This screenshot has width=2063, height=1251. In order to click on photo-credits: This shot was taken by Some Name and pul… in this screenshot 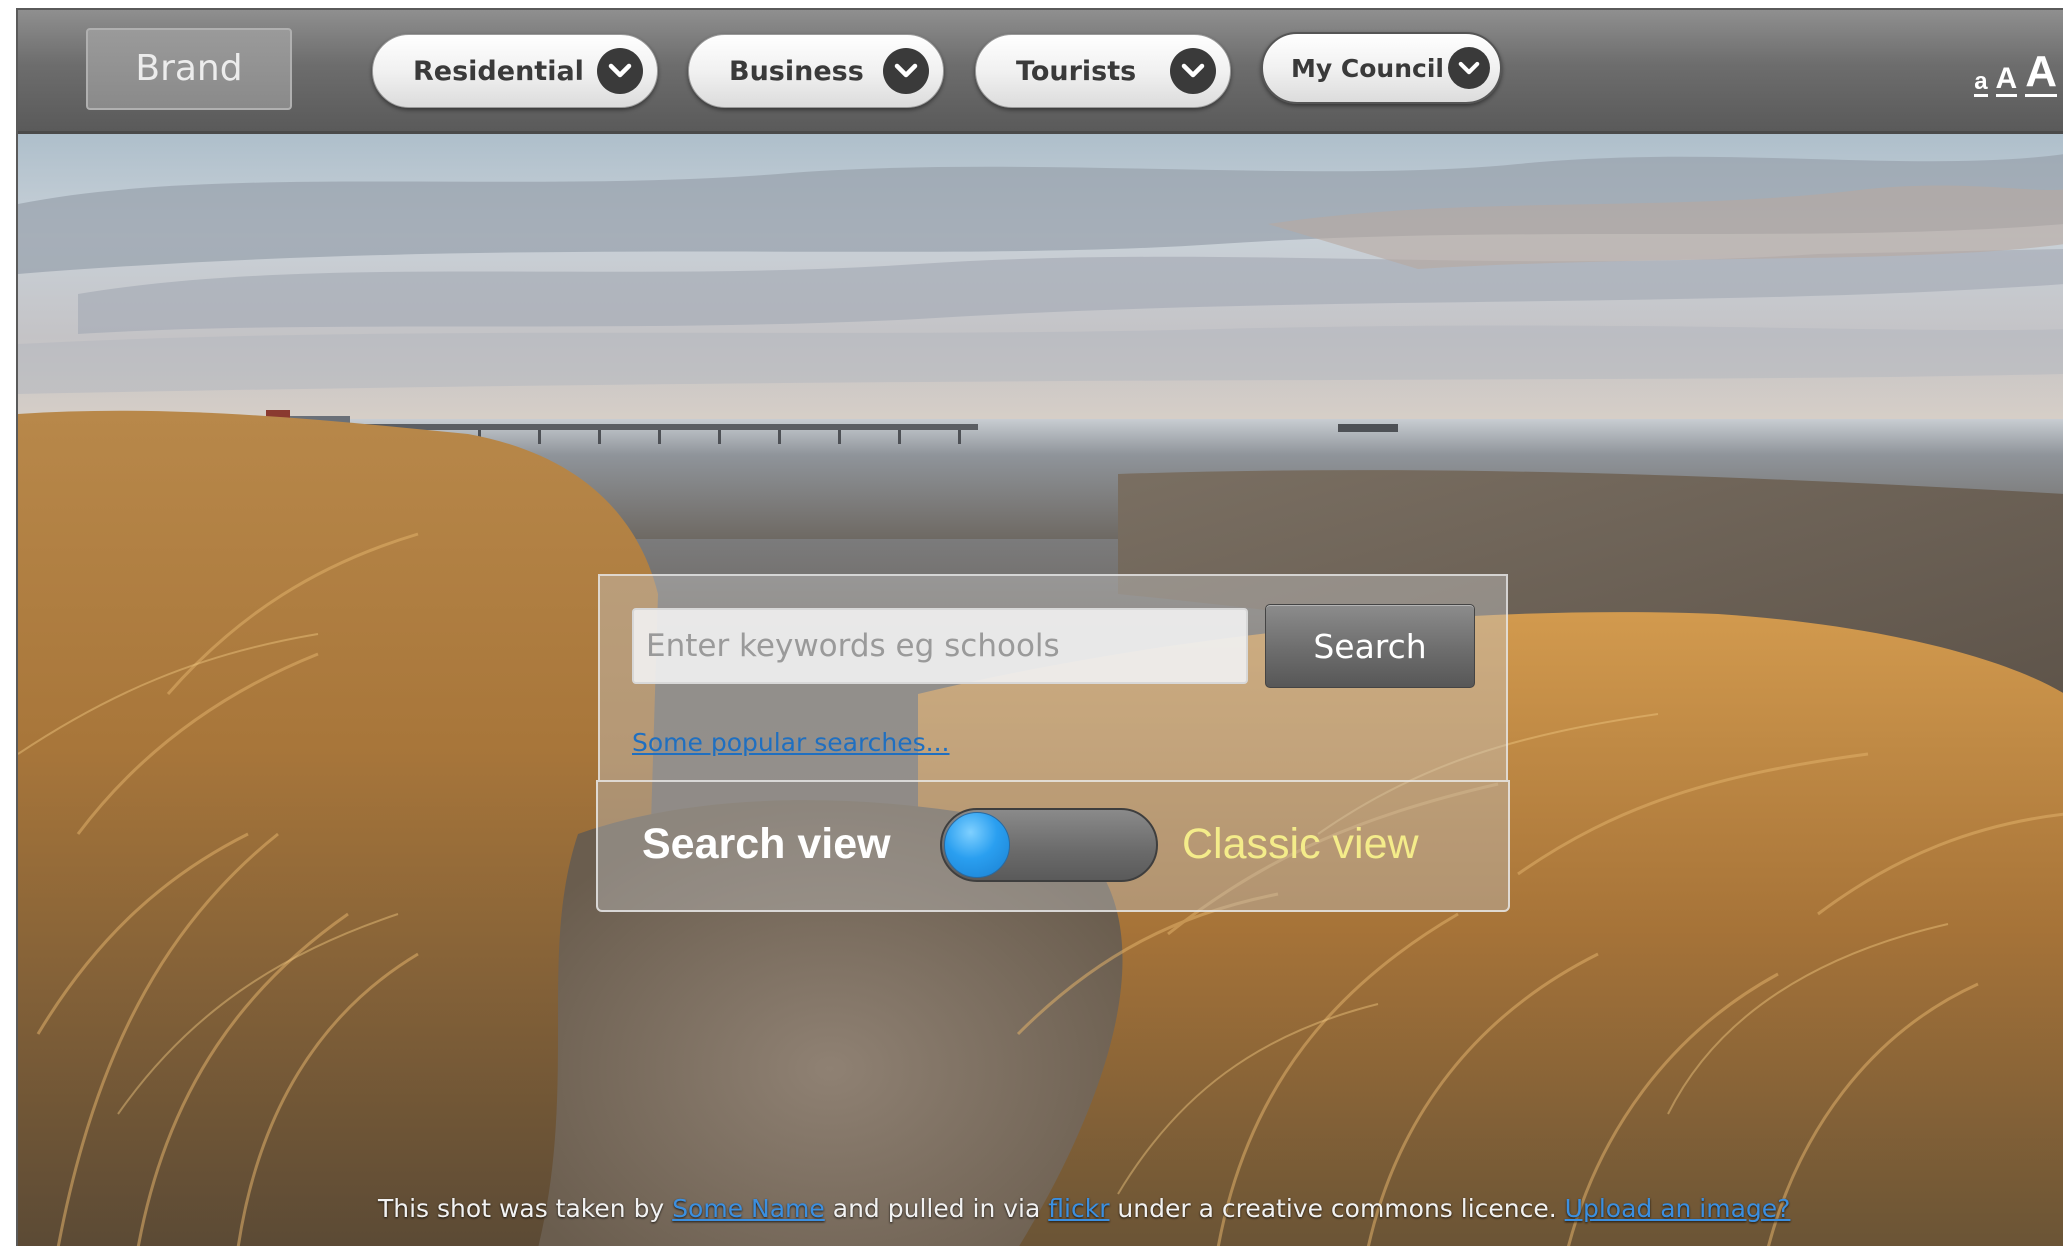, I will do `click(1103, 1208)`.